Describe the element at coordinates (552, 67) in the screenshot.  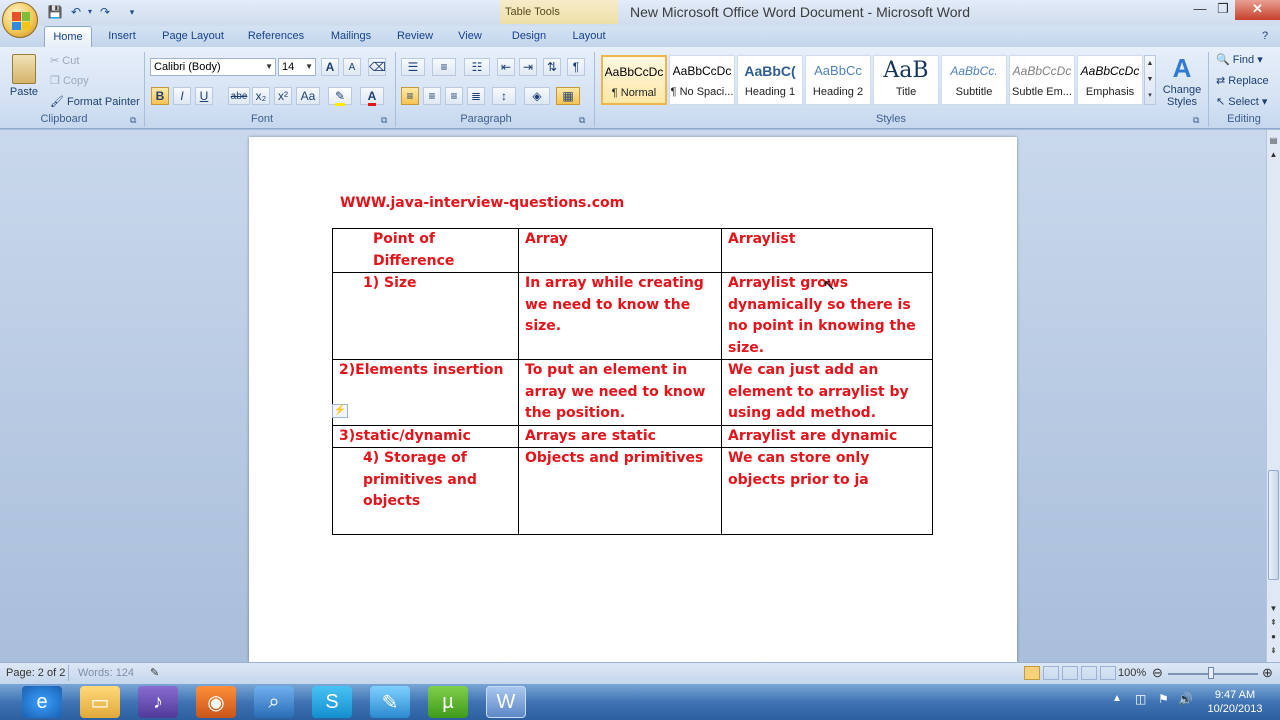
I see `sort-icon: ⇅` at that location.